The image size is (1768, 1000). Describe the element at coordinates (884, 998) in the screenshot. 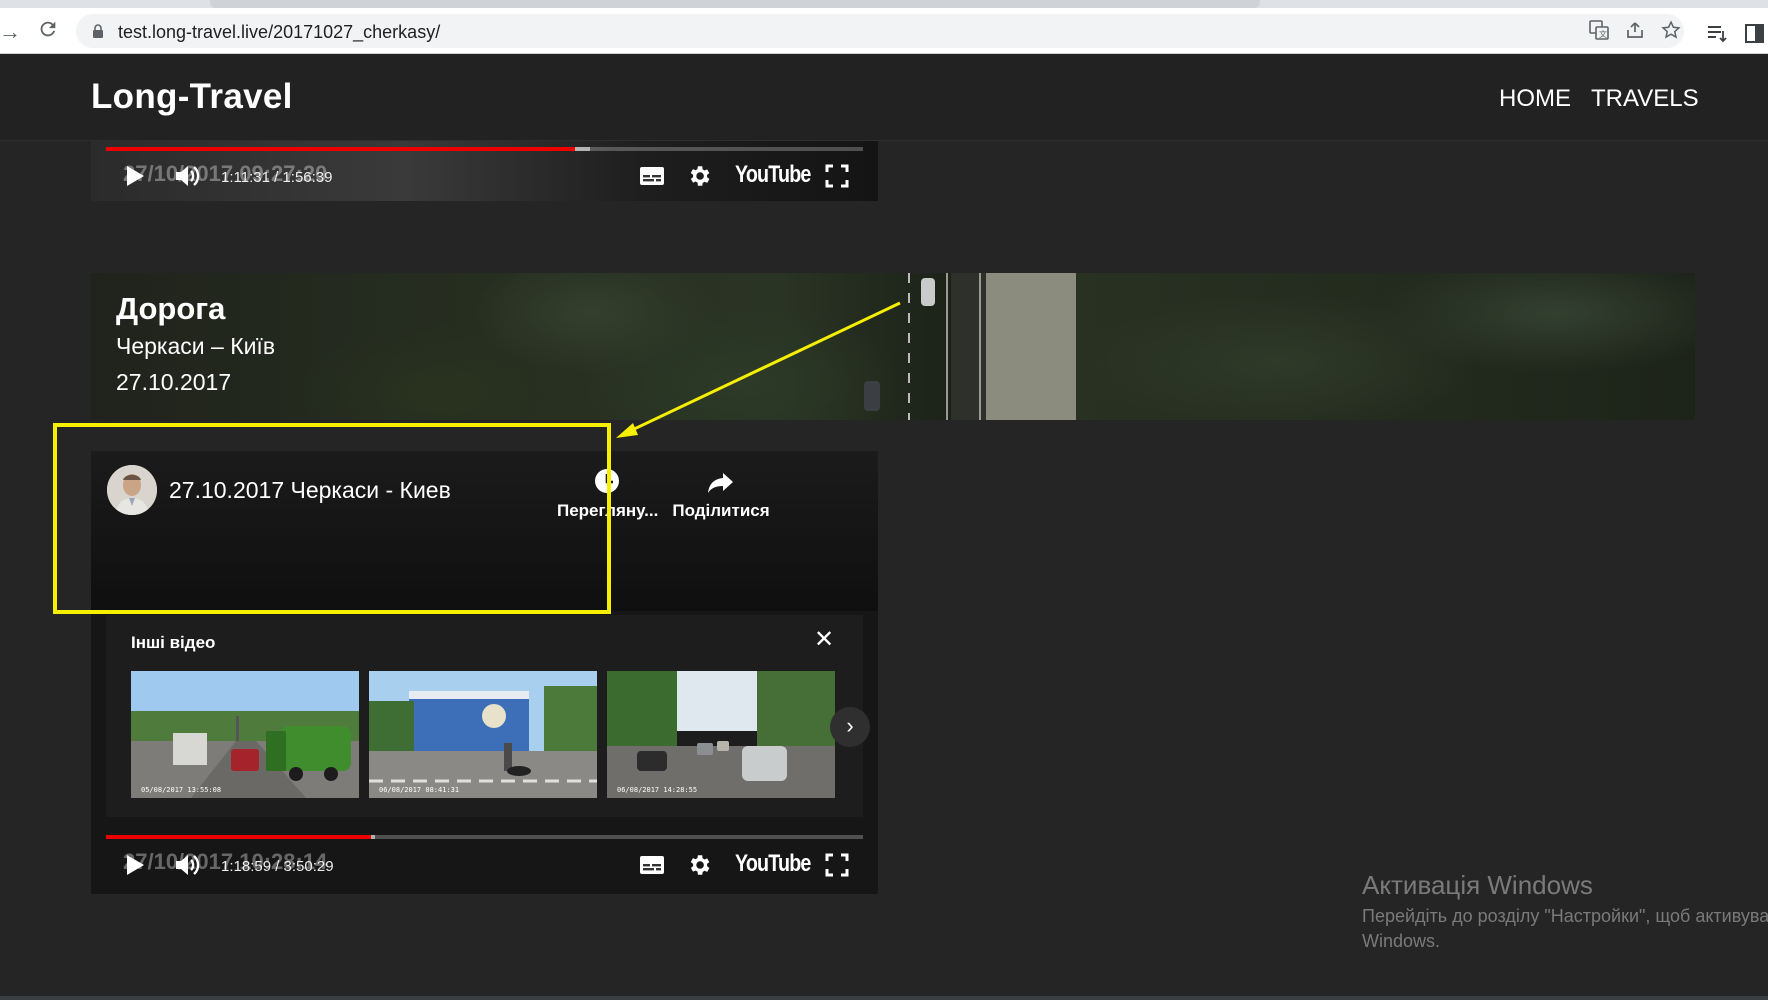

I see `taskbar-edge` at that location.